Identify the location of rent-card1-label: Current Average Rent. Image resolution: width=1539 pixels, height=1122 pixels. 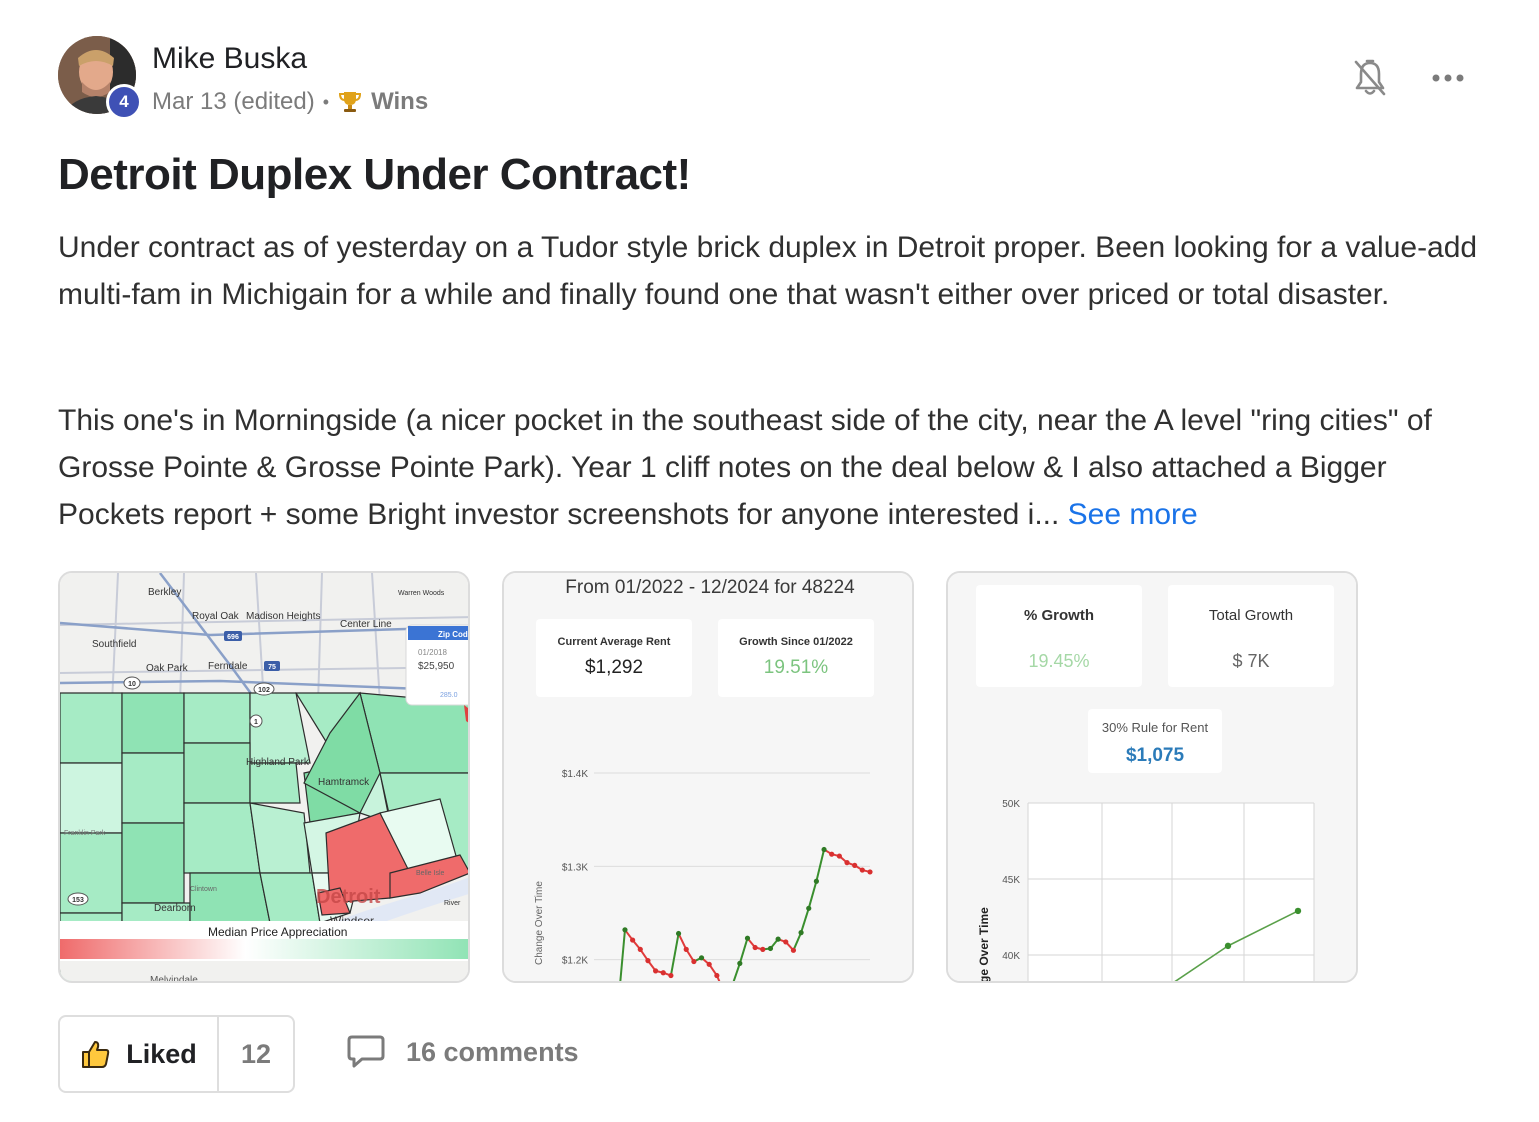
(614, 642).